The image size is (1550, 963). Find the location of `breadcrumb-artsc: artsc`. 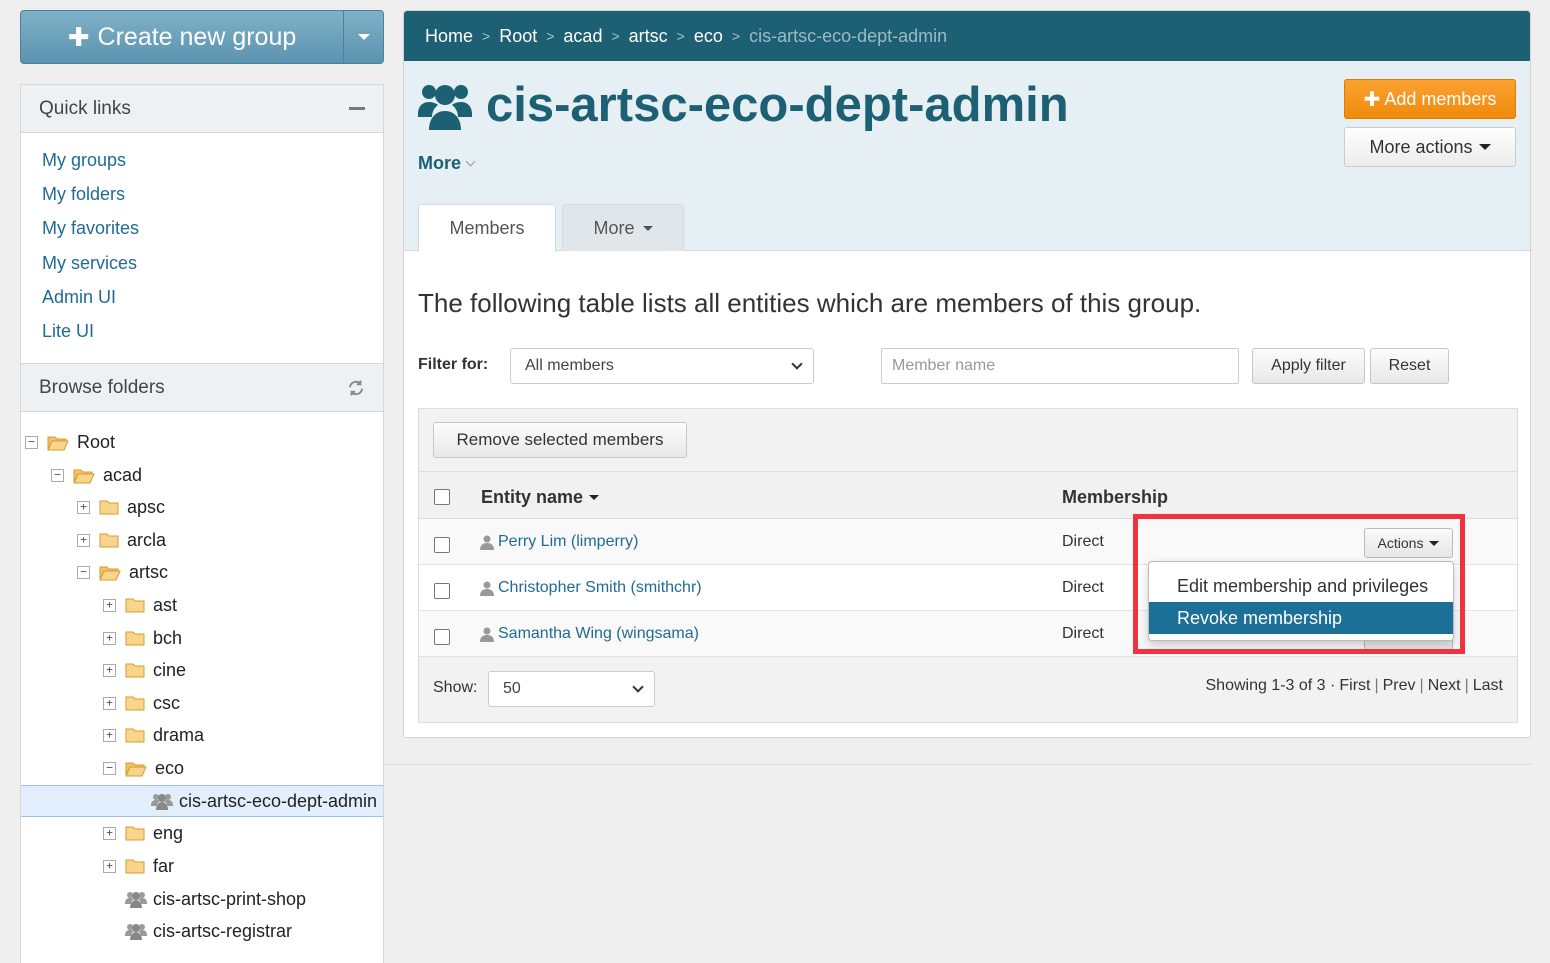

breadcrumb-artsc: artsc is located at coordinates (648, 36).